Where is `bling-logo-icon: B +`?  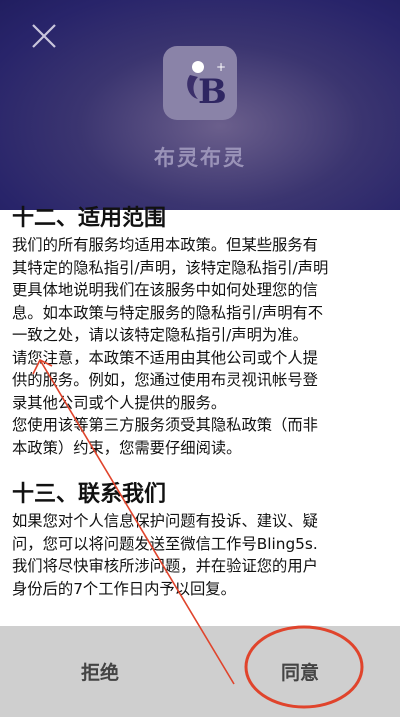 bling-logo-icon: B + is located at coordinates (207, 86).